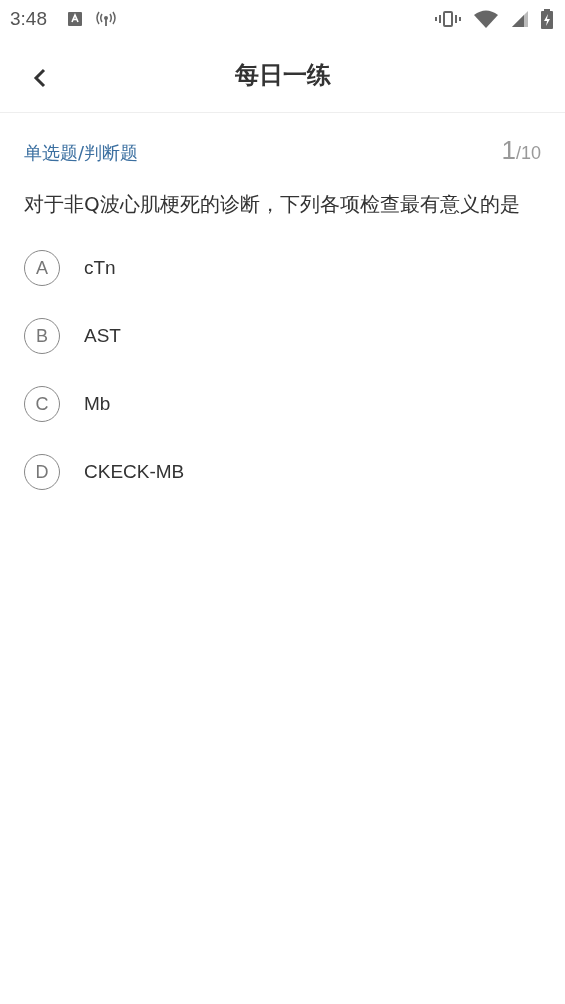  What do you see at coordinates (106, 19) in the screenshot?
I see `hotspot-icon` at bounding box center [106, 19].